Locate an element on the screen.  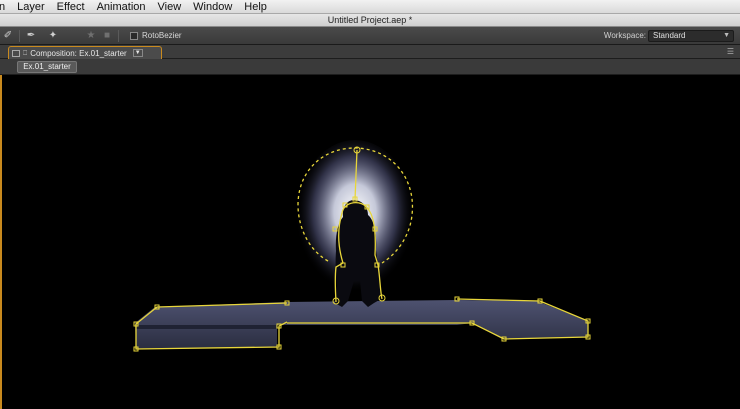
composition-nav-bar: Ex.01_starter is located at coordinates (370, 67).